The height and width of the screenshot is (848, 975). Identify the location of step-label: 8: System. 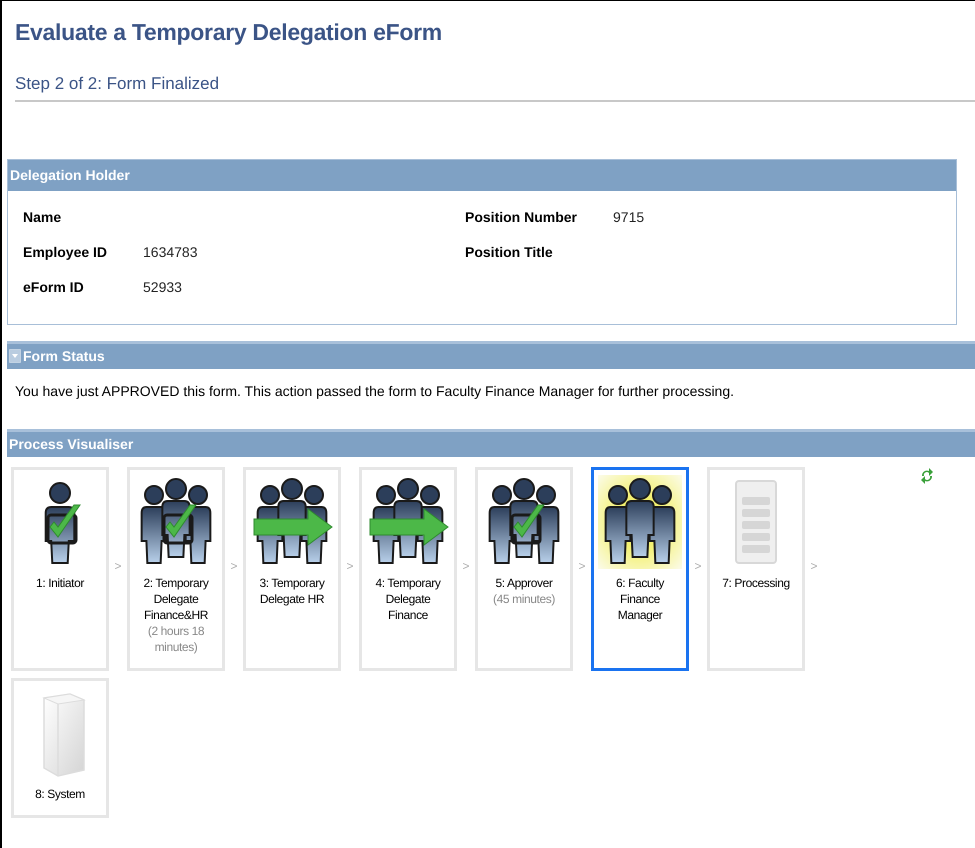
(60, 794).